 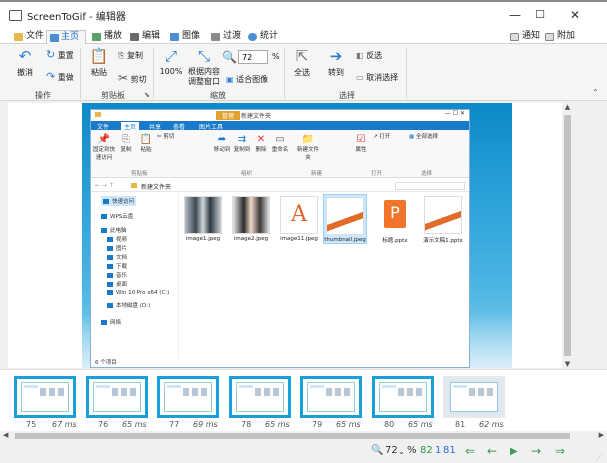 I want to click on frame-number: 75, so click(x=31, y=424).